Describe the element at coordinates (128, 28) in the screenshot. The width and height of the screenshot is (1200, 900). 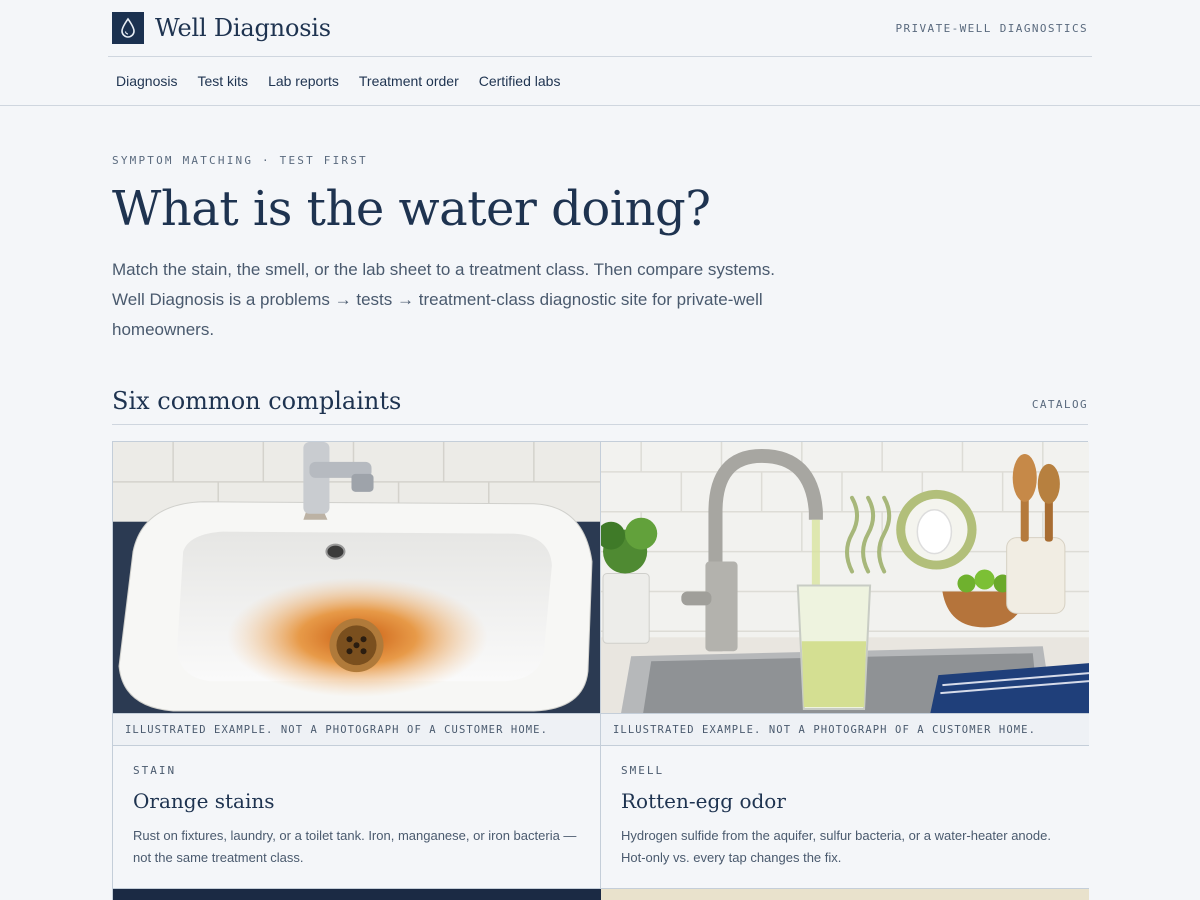
I see `water-drop-icon` at that location.